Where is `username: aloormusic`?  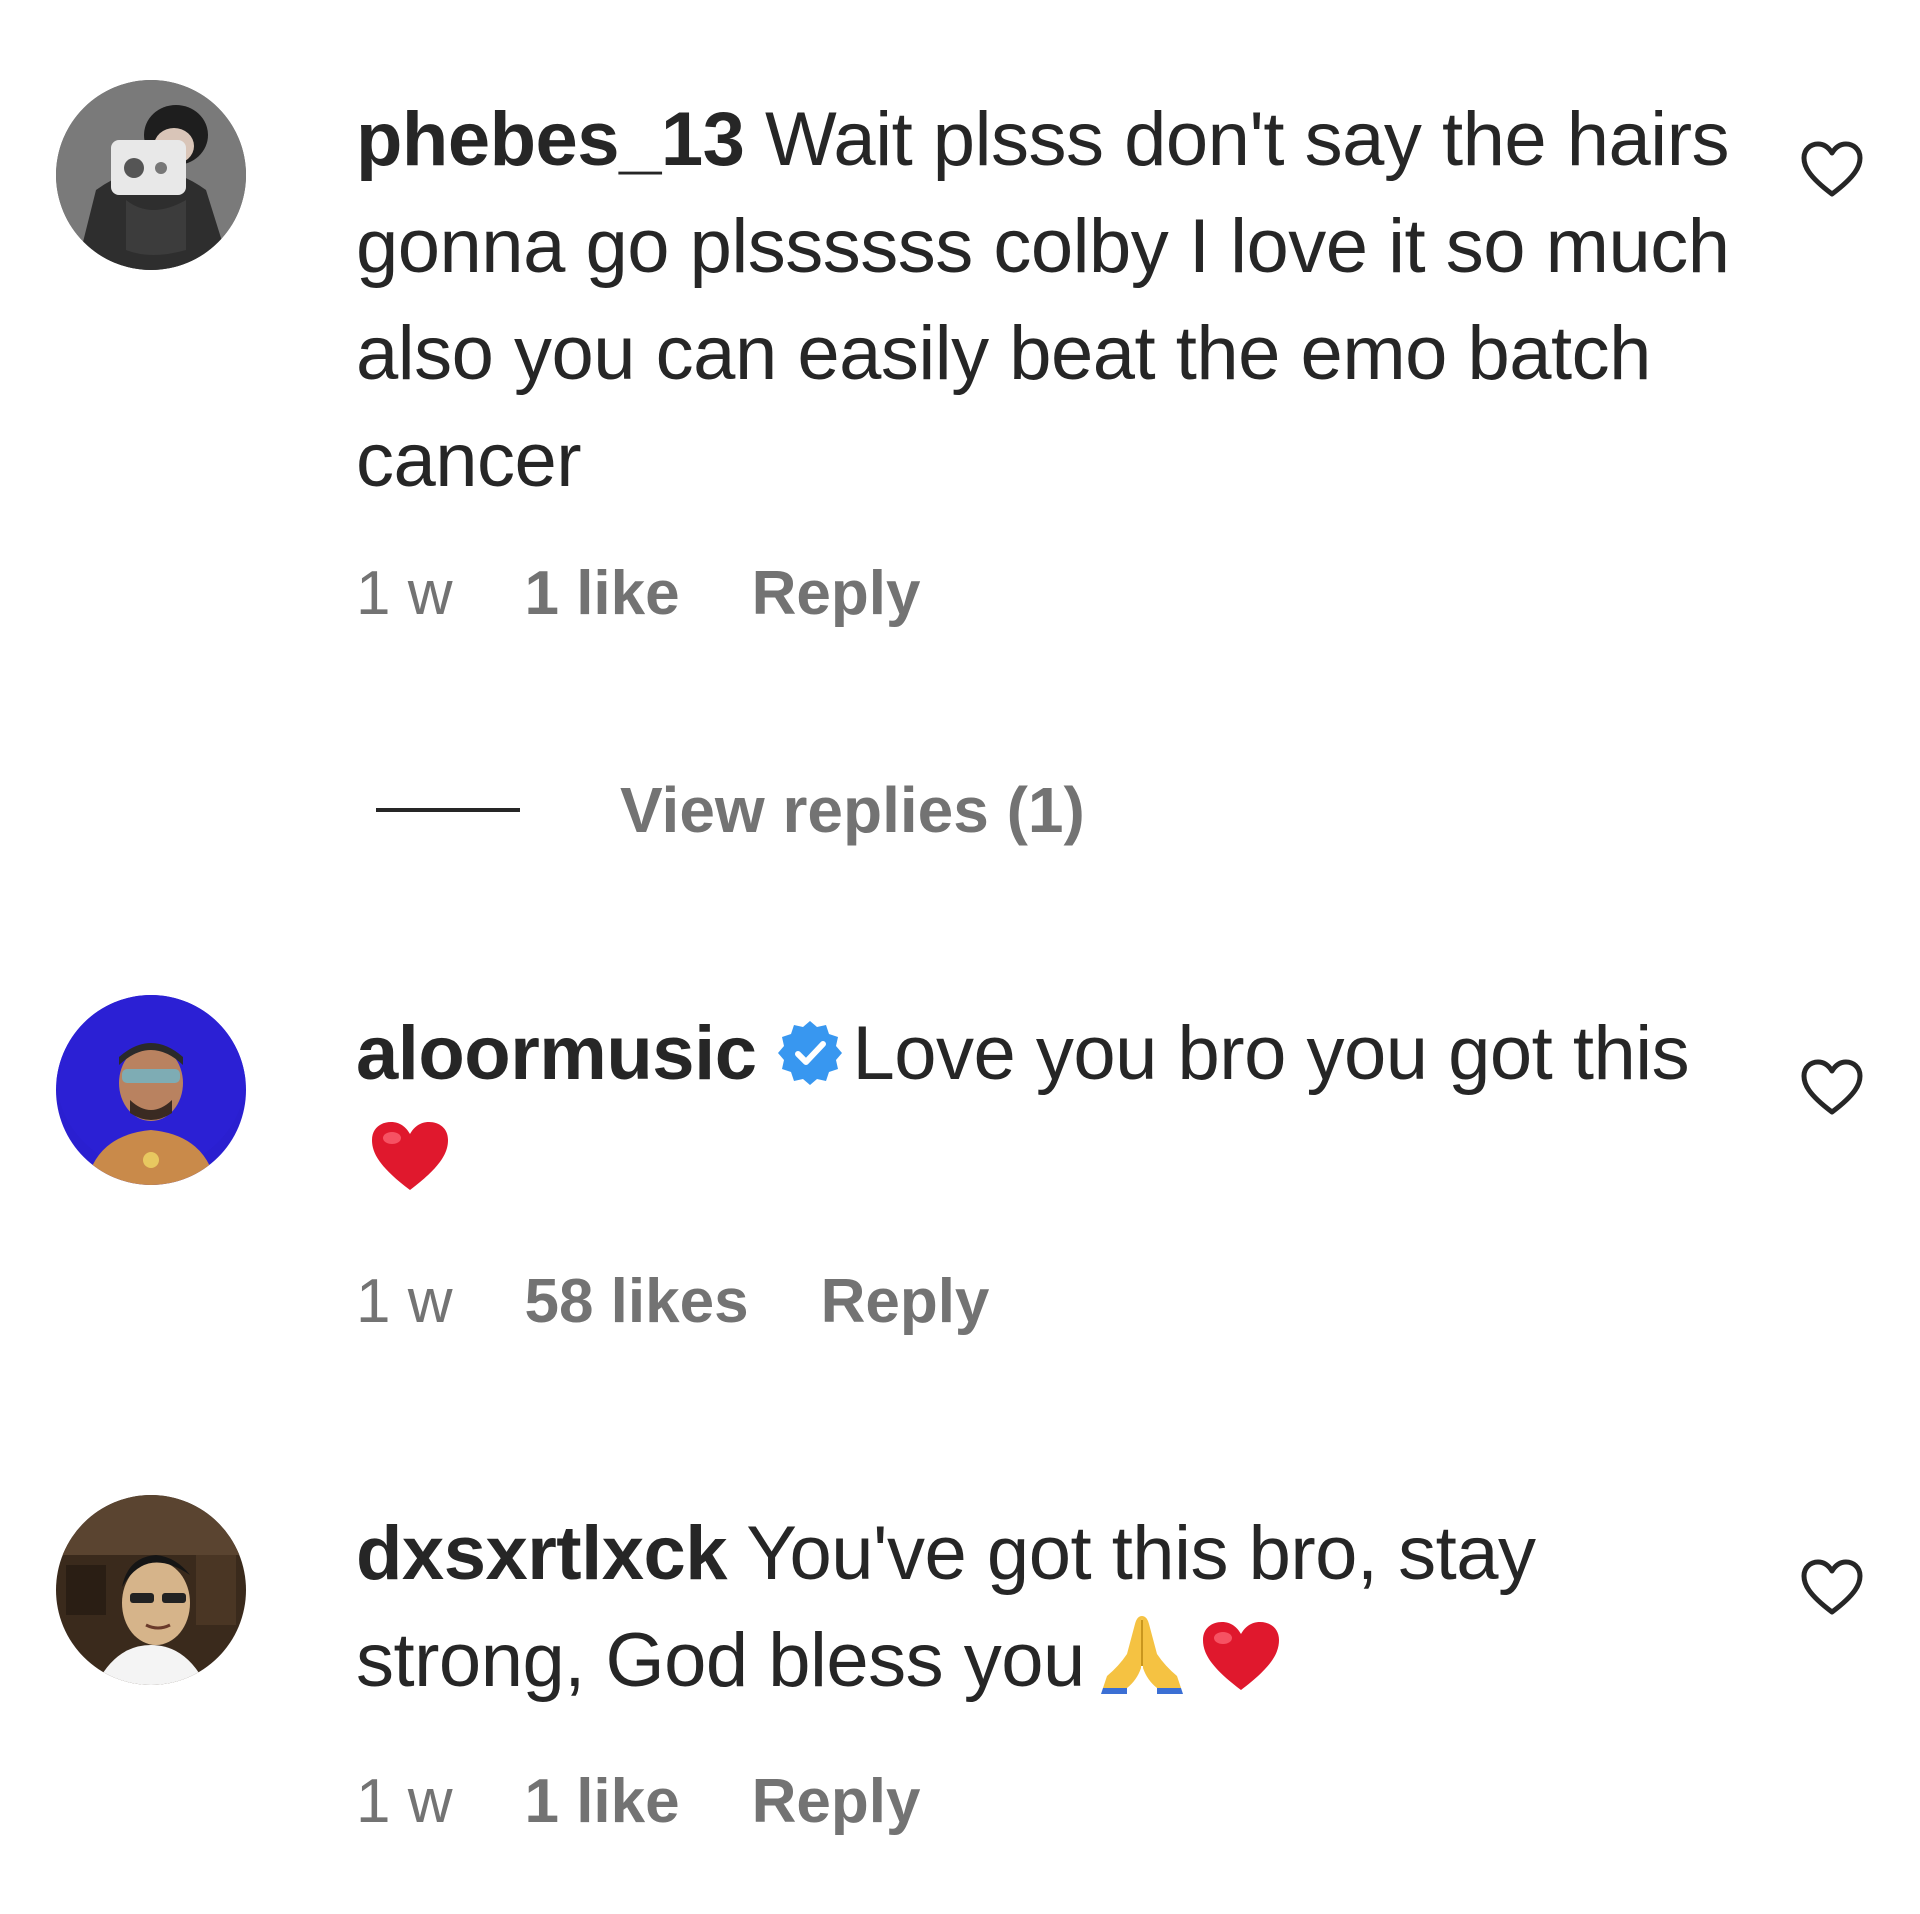
username: aloormusic is located at coordinates (556, 1053).